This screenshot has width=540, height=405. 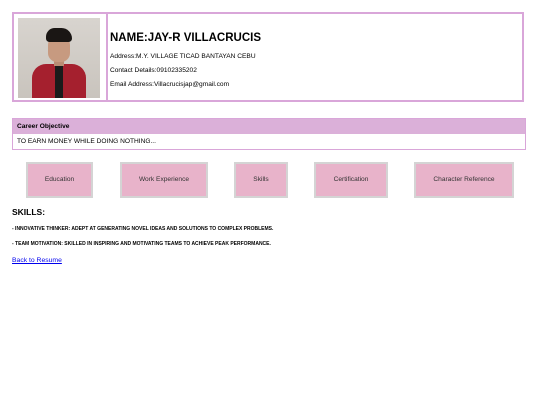 What do you see at coordinates (351, 180) in the screenshot?
I see `certification-button: Certification` at bounding box center [351, 180].